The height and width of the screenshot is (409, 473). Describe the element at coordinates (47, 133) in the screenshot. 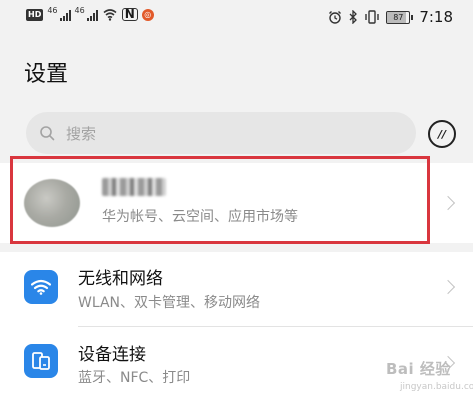

I see `search-icon` at that location.